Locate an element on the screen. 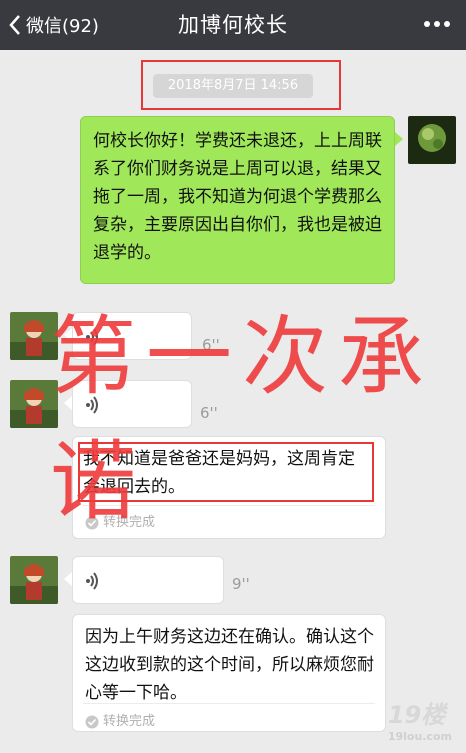 The width and height of the screenshot is (466, 753). conversion-status-text: 转换完成 is located at coordinates (129, 721).